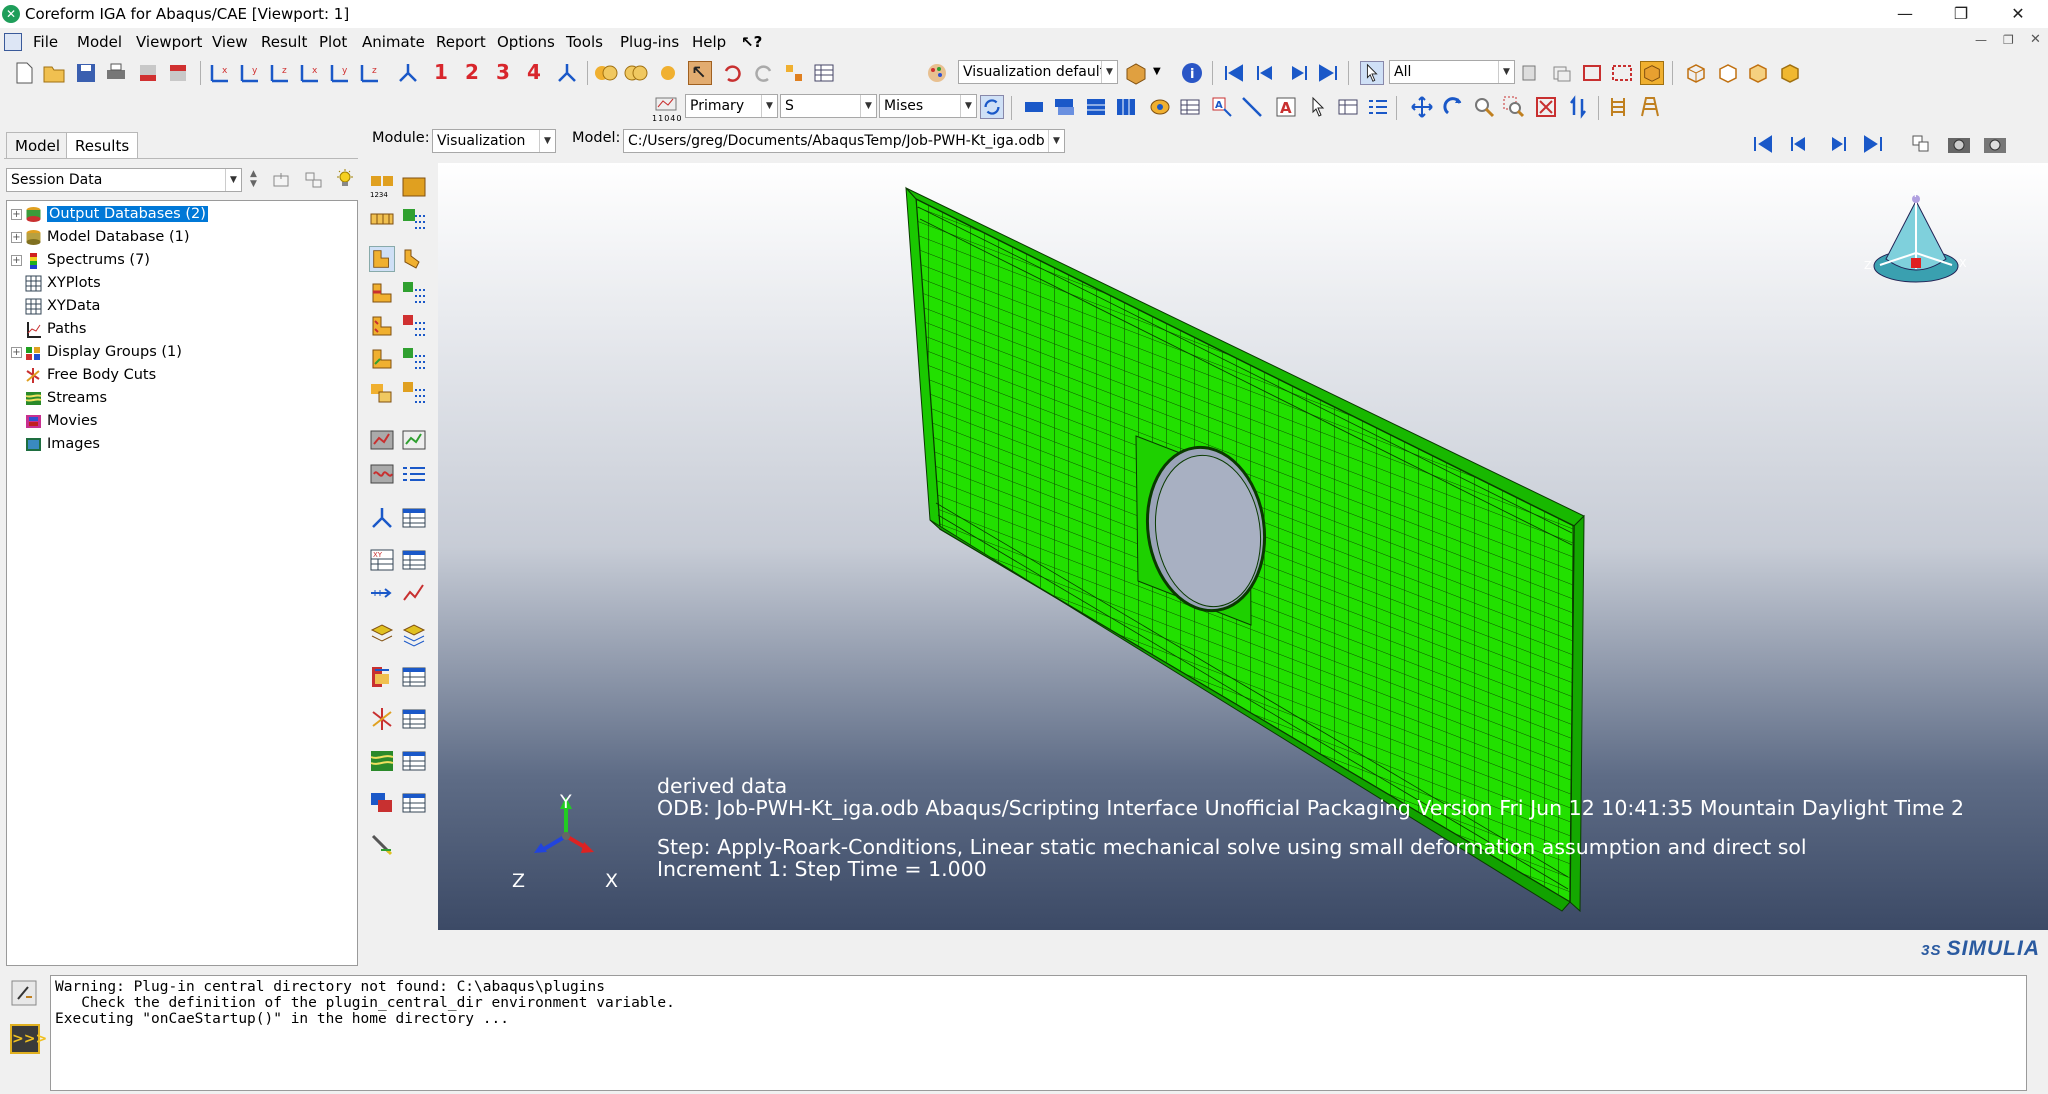  Describe the element at coordinates (382, 761) in the screenshot. I see `stream-tool-icon` at that location.